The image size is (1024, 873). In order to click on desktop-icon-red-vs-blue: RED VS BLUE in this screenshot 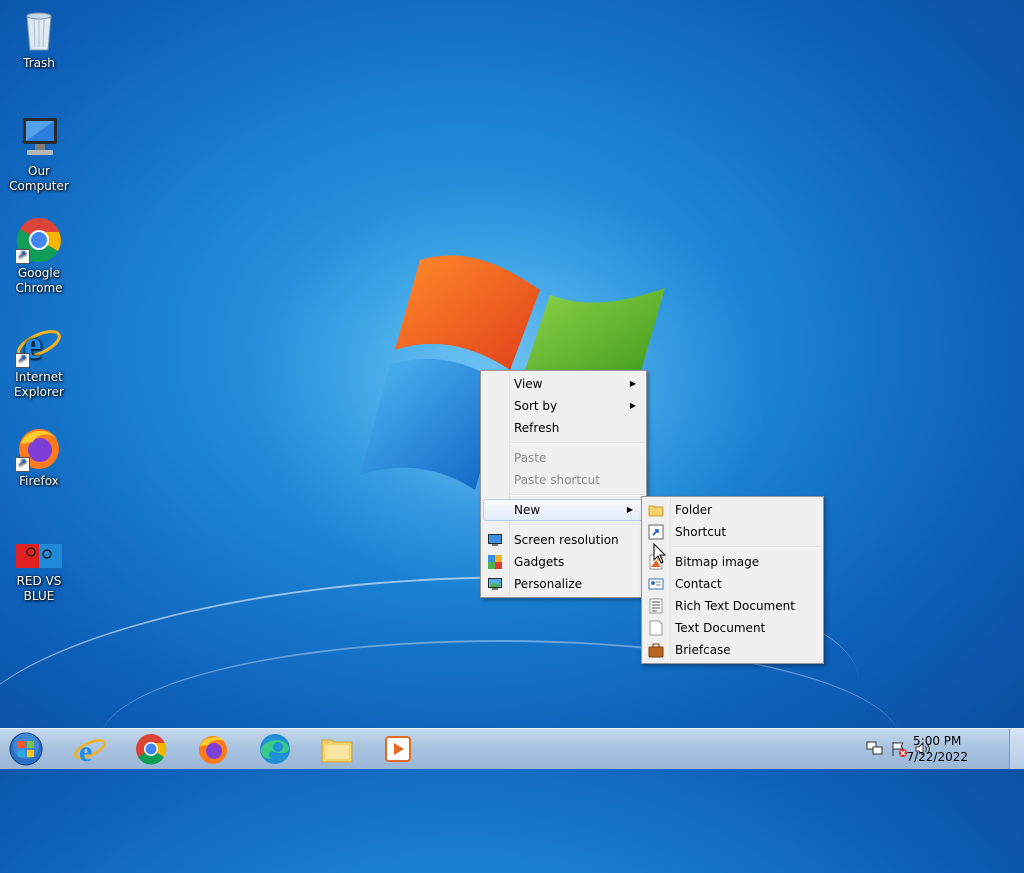, I will do `click(39, 571)`.